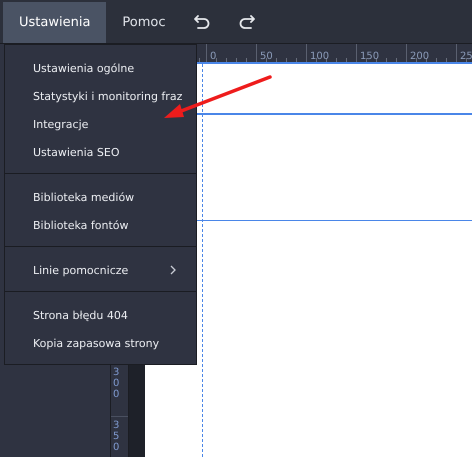 The image size is (472, 457). I want to click on menu-item: Biblioteka fontów, so click(100, 225).